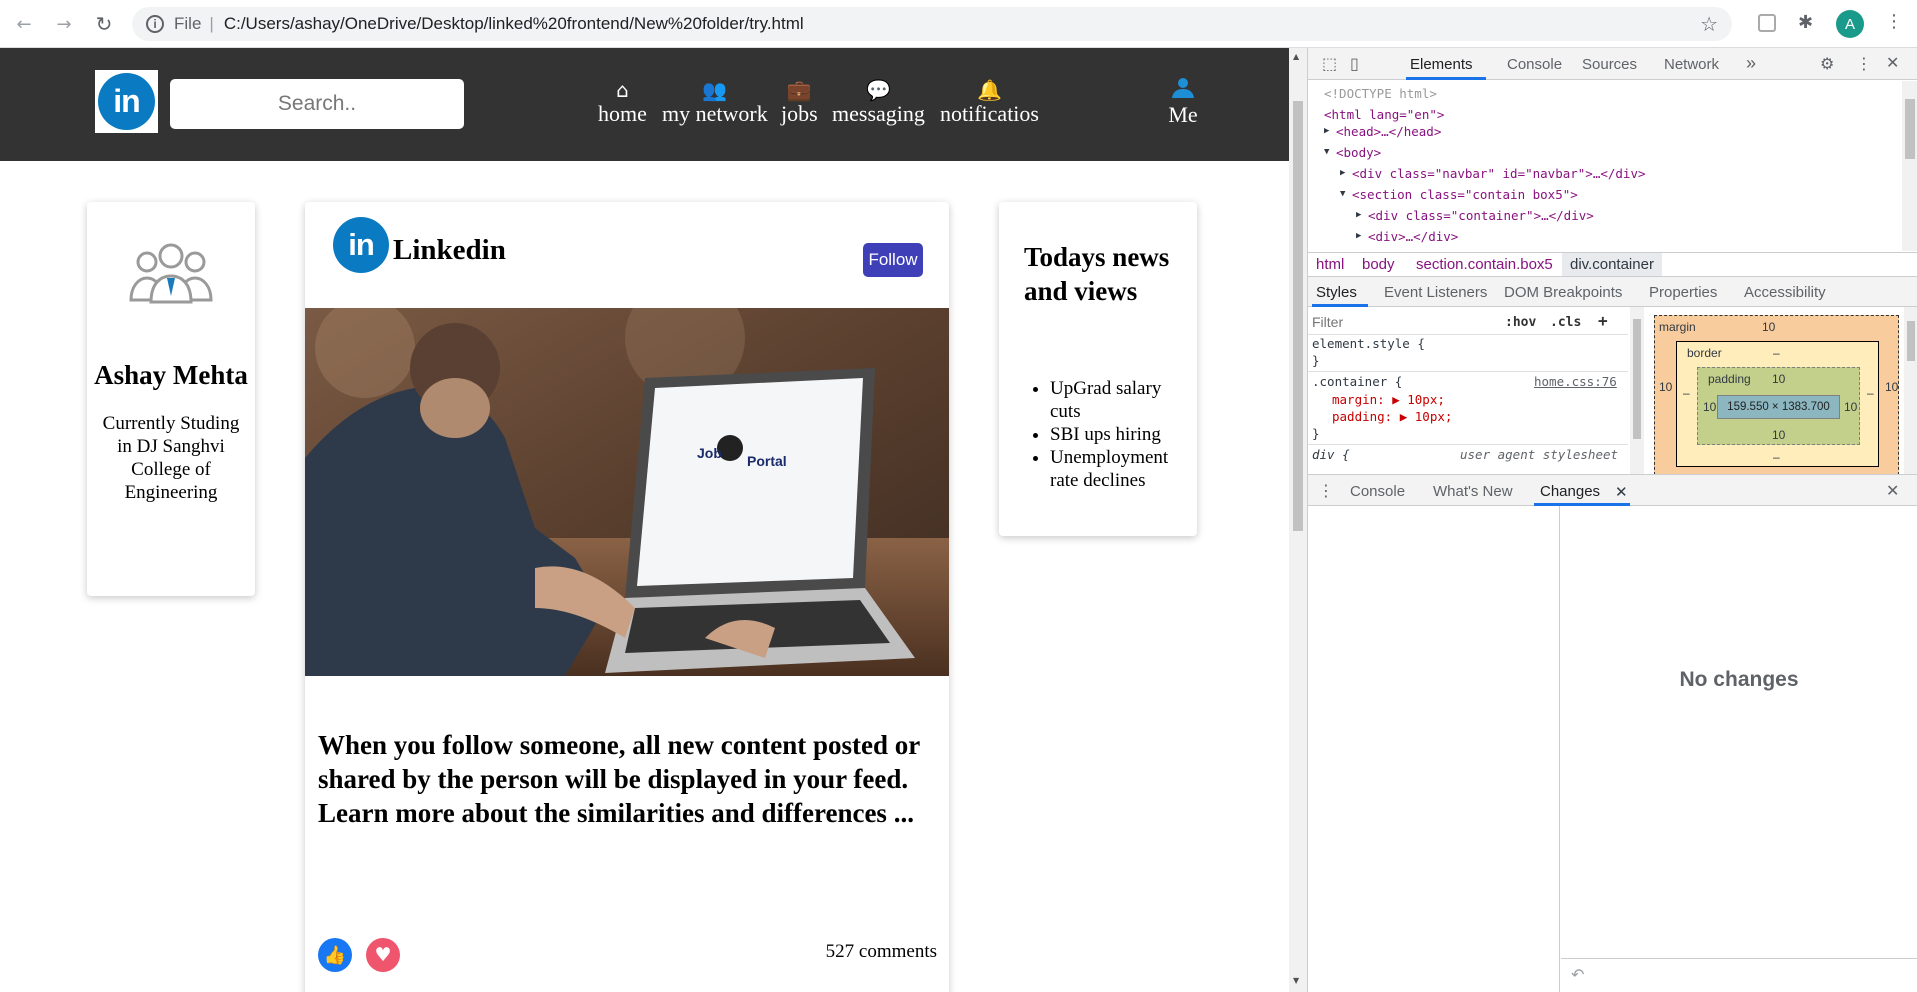 The width and height of the screenshot is (1917, 992). What do you see at coordinates (1378, 264) in the screenshot?
I see `breadcrumb-body: body` at bounding box center [1378, 264].